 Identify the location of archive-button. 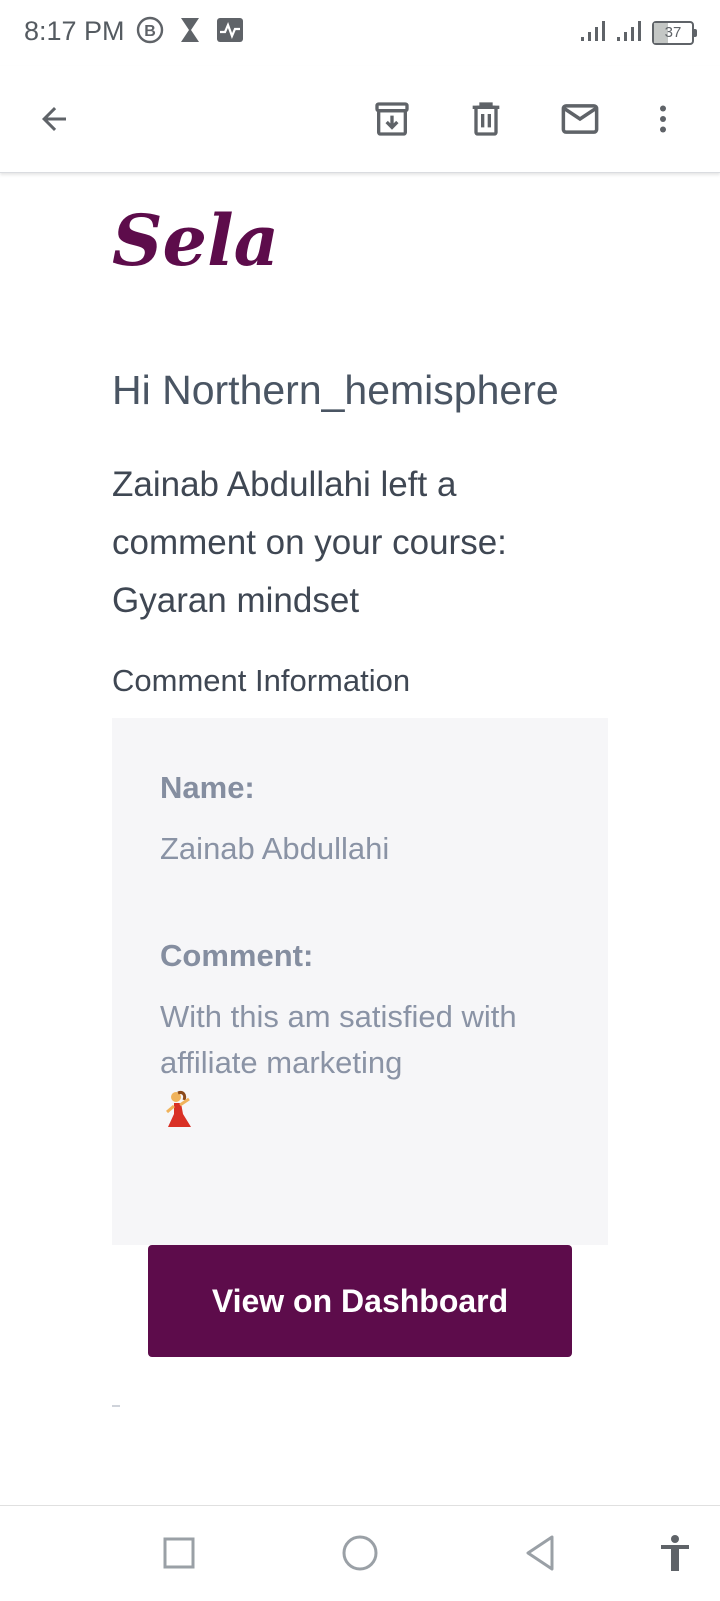
(392, 119).